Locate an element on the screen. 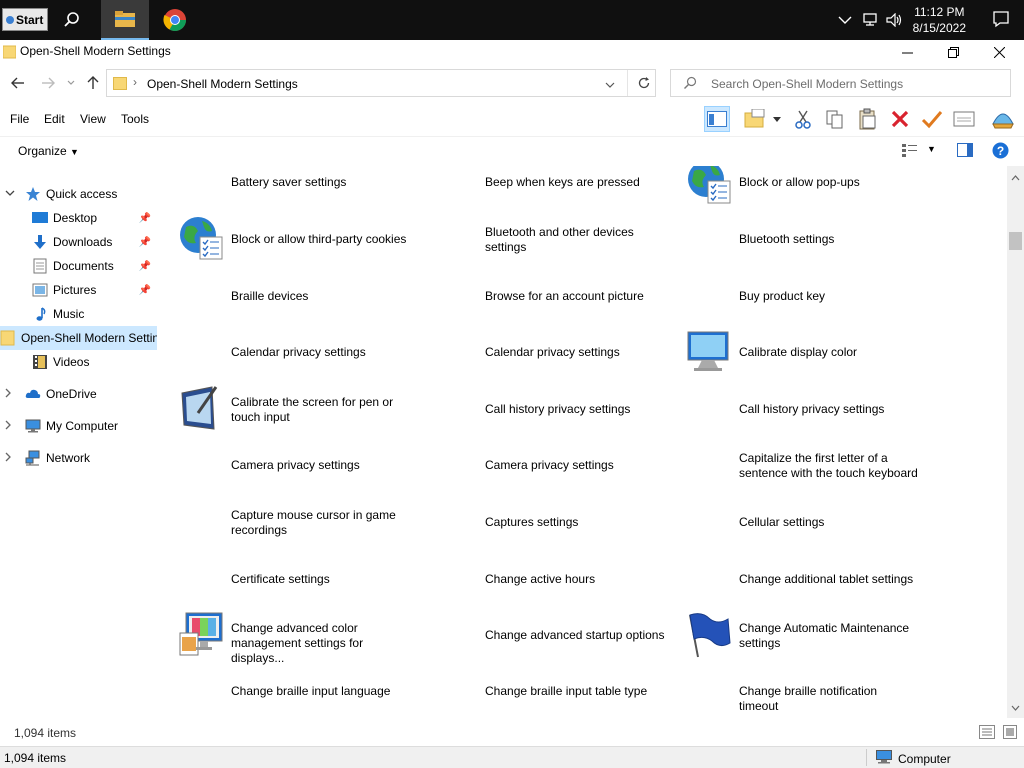 This screenshot has height=768, width=1024. chrome-icon is located at coordinates (175, 20).